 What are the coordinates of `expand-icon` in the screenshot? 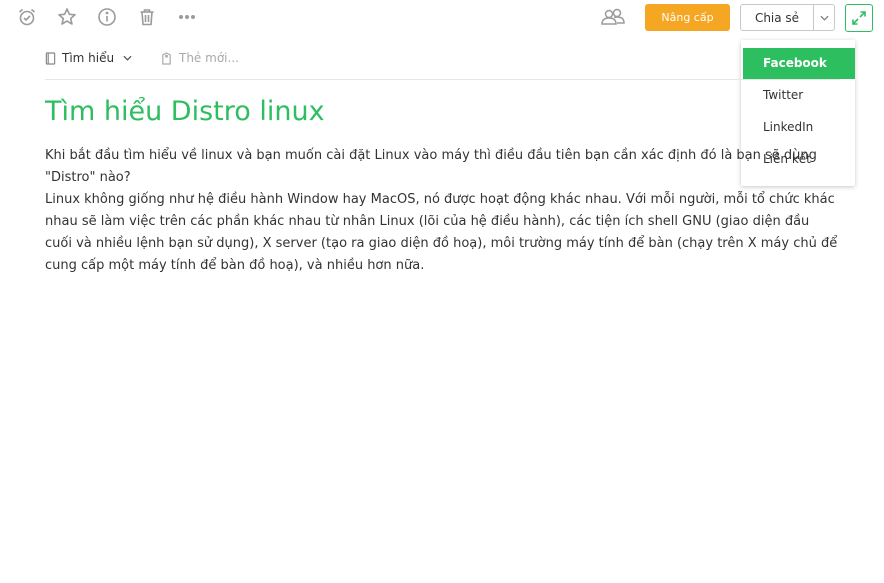 It's located at (859, 18).